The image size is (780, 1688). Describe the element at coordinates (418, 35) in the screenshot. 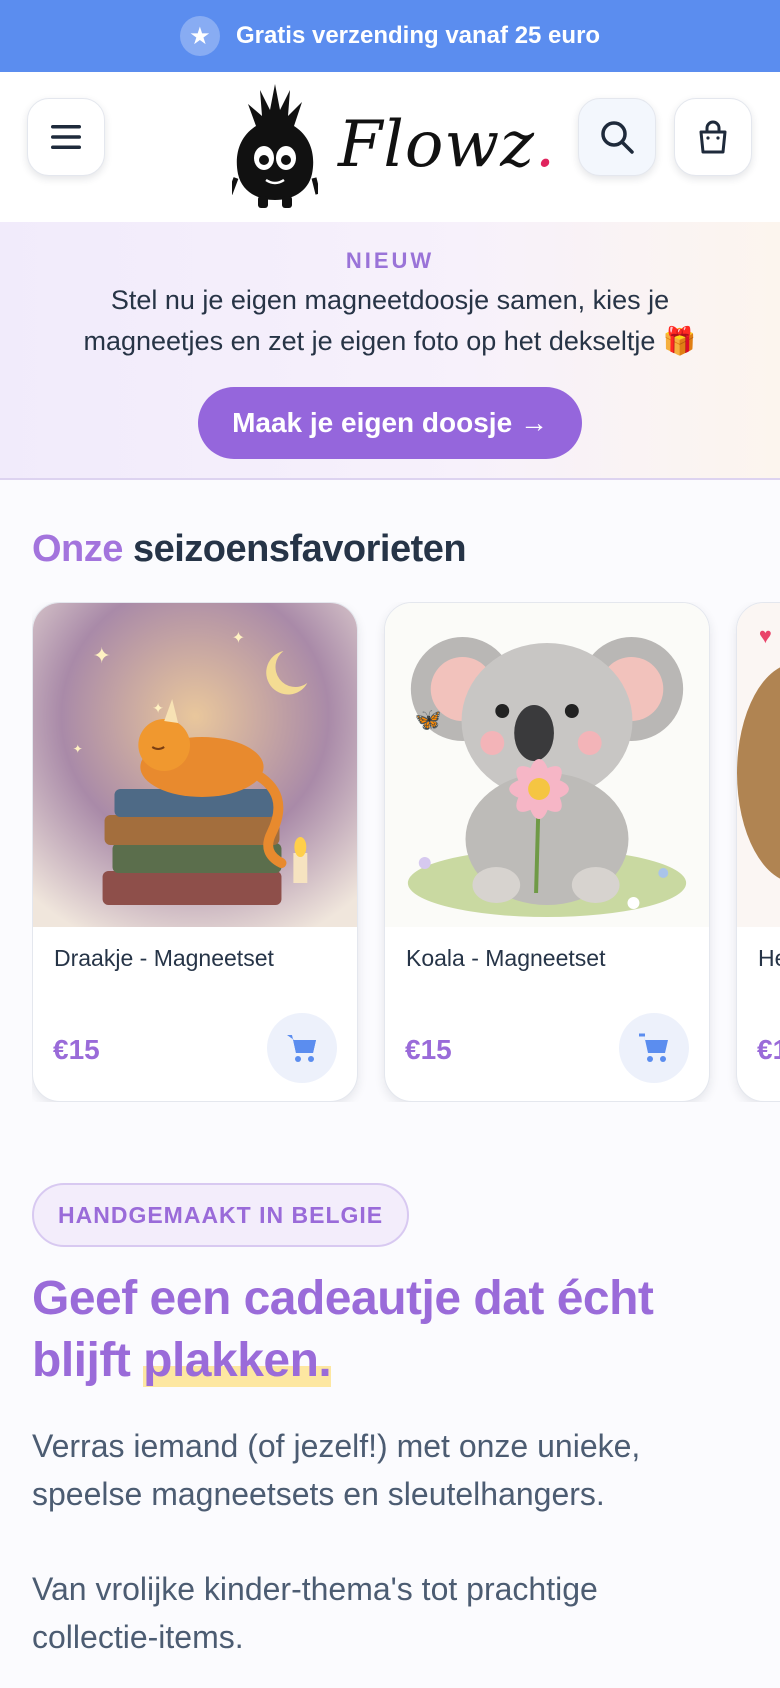

I see `announcement-text: Gratis verzending vanaf 25 euro` at that location.